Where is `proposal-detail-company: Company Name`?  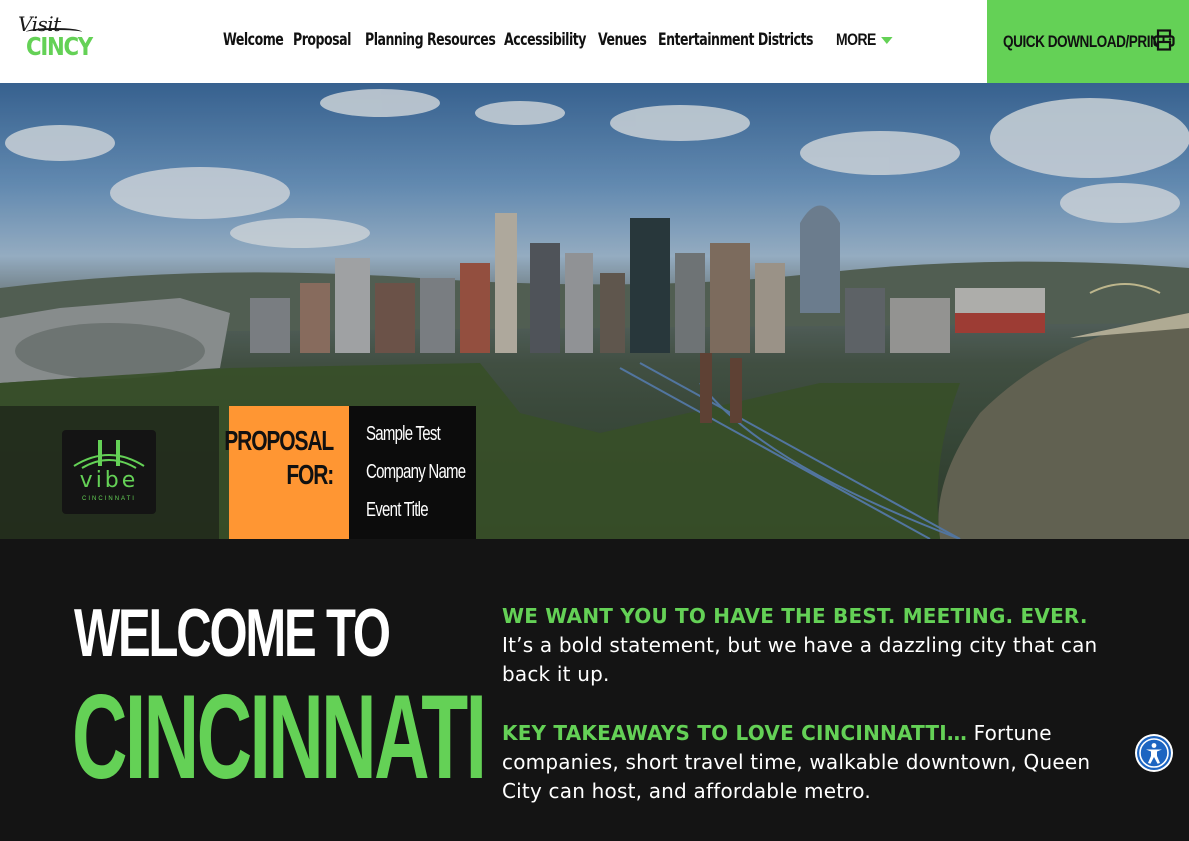
proposal-detail-company: Company Name is located at coordinates (416, 472).